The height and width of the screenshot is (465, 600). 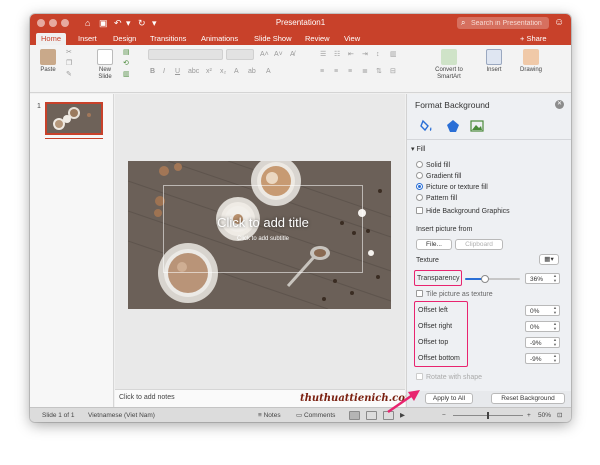 What do you see at coordinates (419, 175) in the screenshot?
I see `gradient-fill-radio` at bounding box center [419, 175].